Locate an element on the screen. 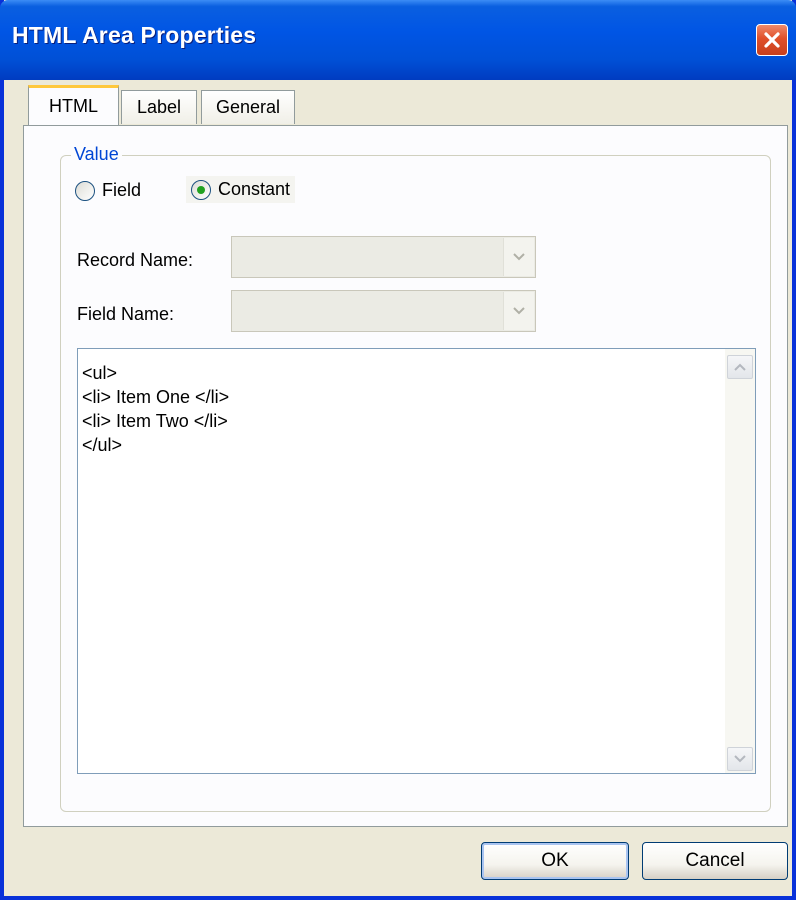 This screenshot has width=796, height=900. constant-radio-label: Constant is located at coordinates (254, 189).